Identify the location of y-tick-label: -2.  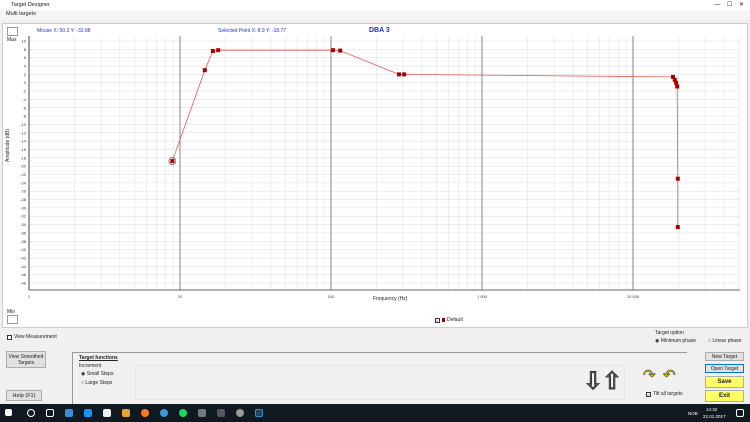
(24, 91).